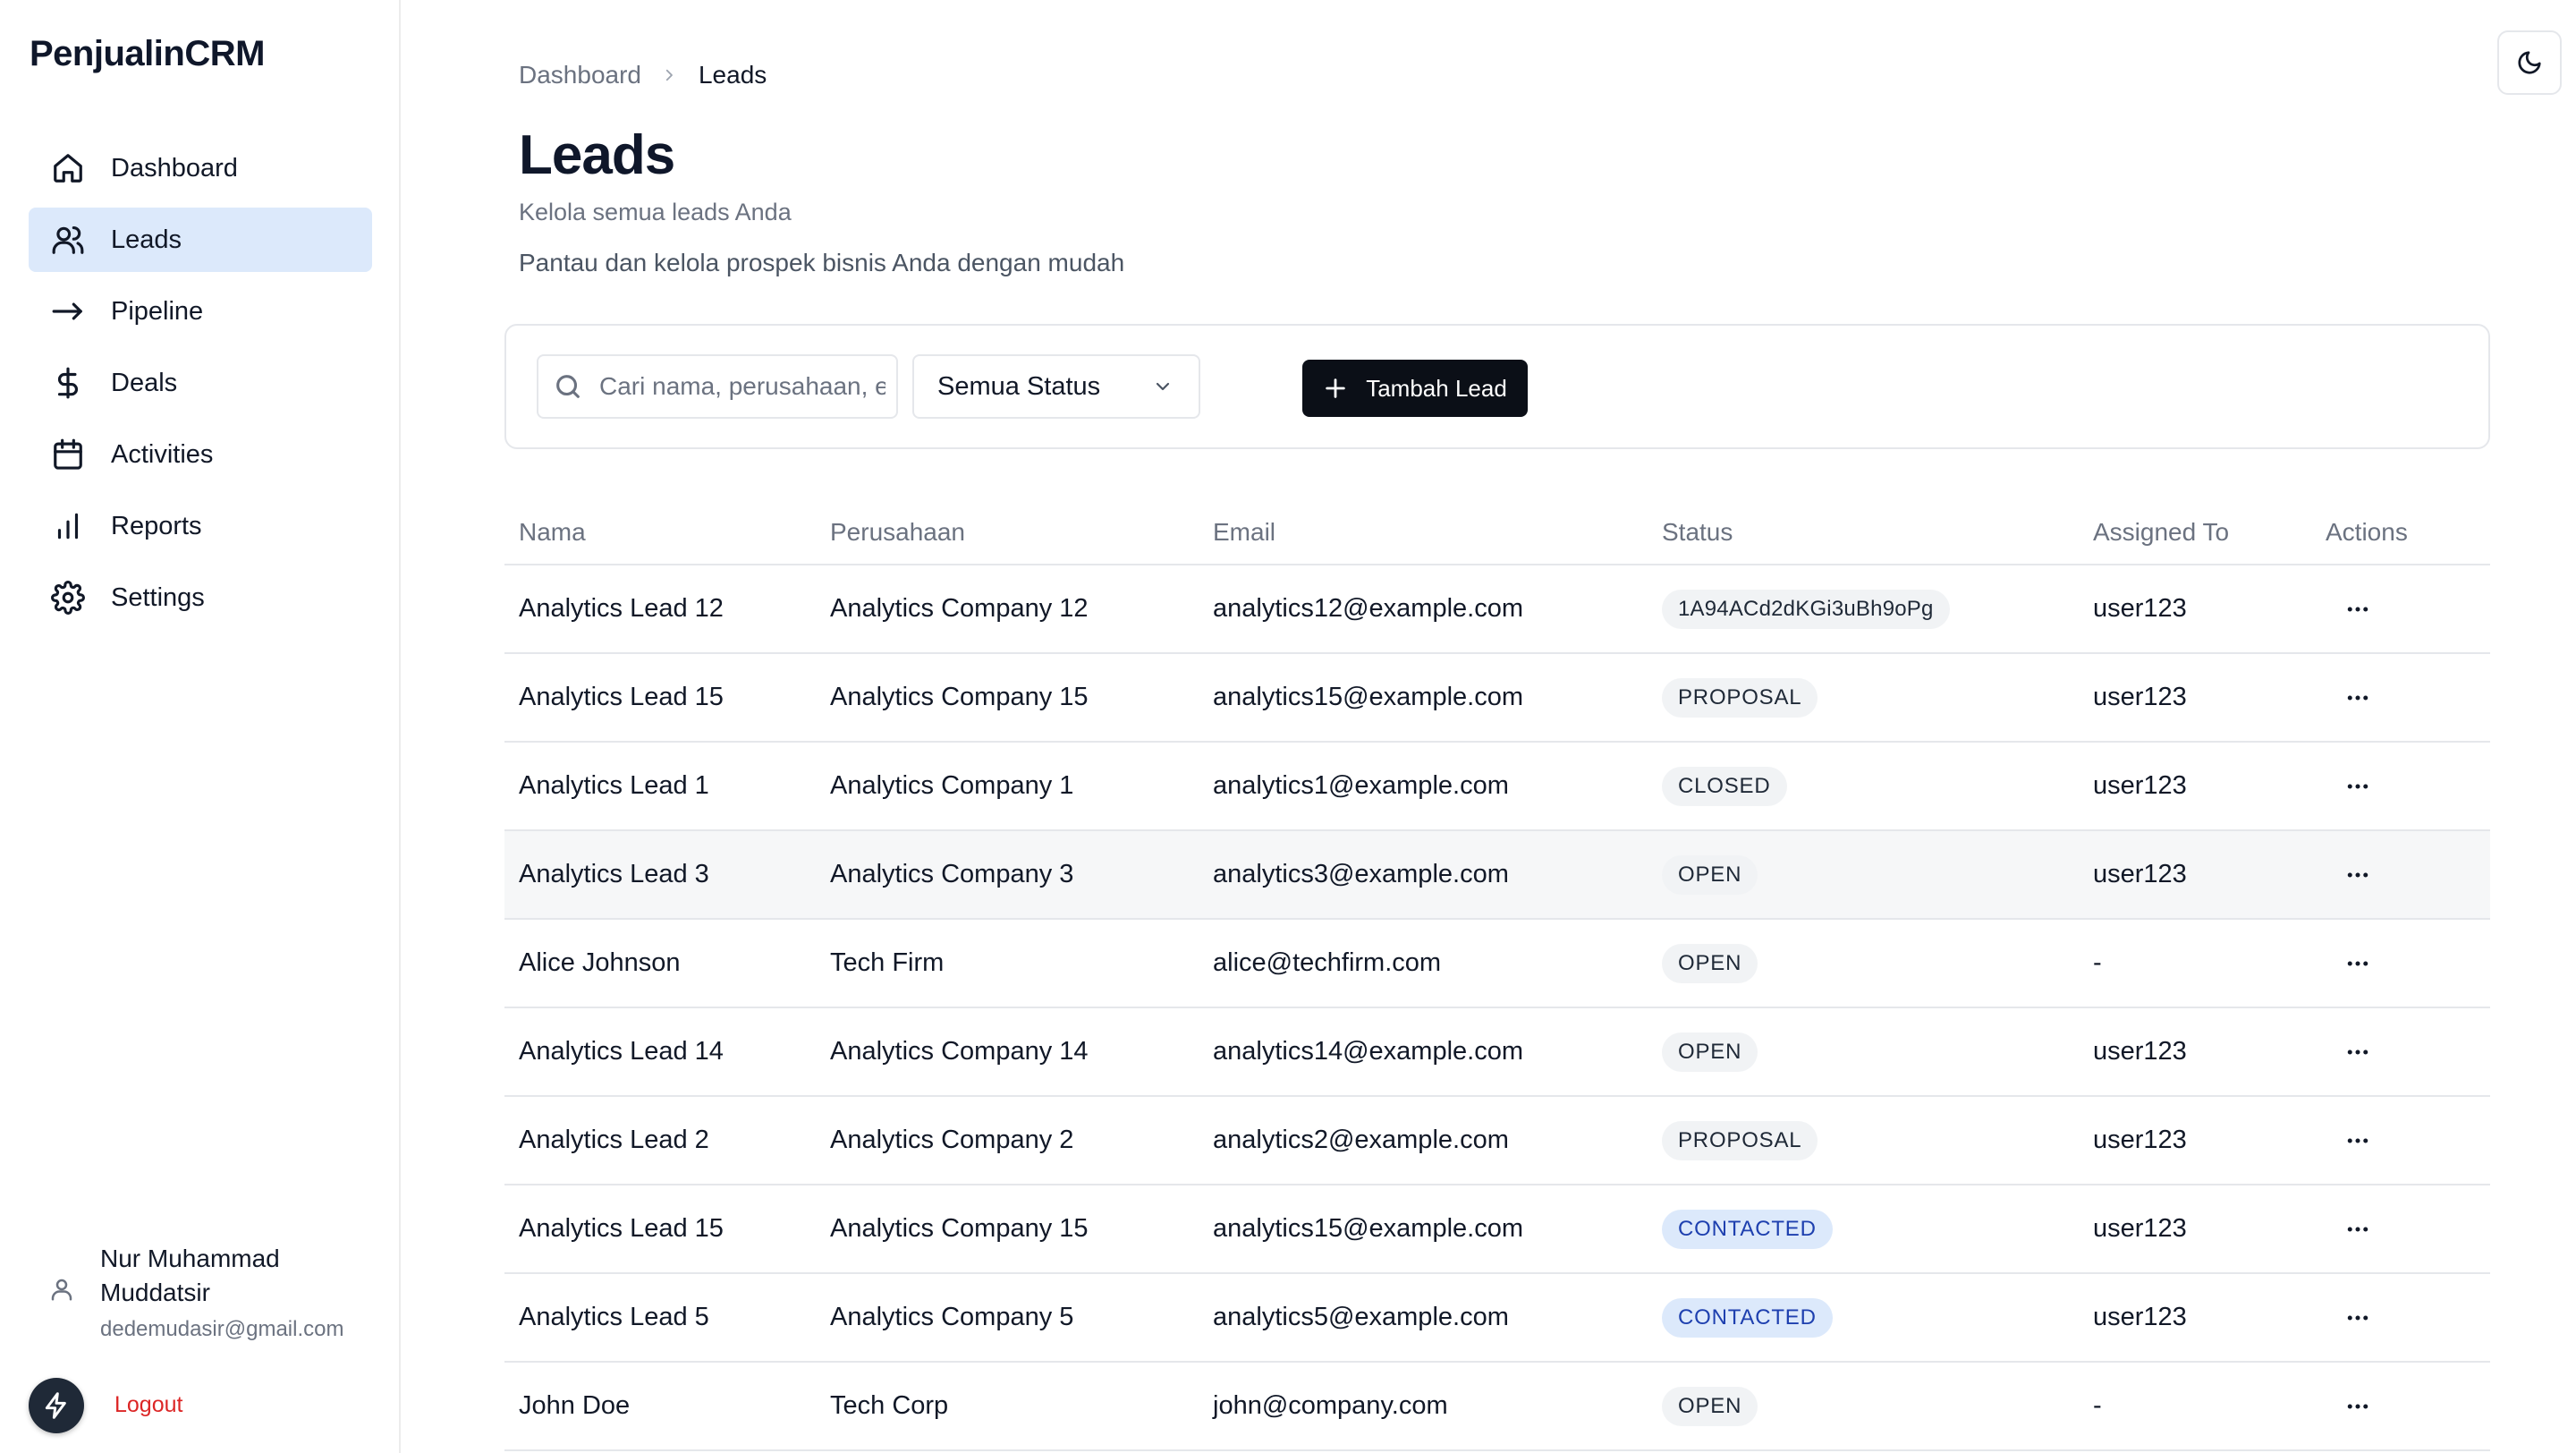 The height and width of the screenshot is (1453, 2576). I want to click on sidebar-item-activities: Activities, so click(200, 454).